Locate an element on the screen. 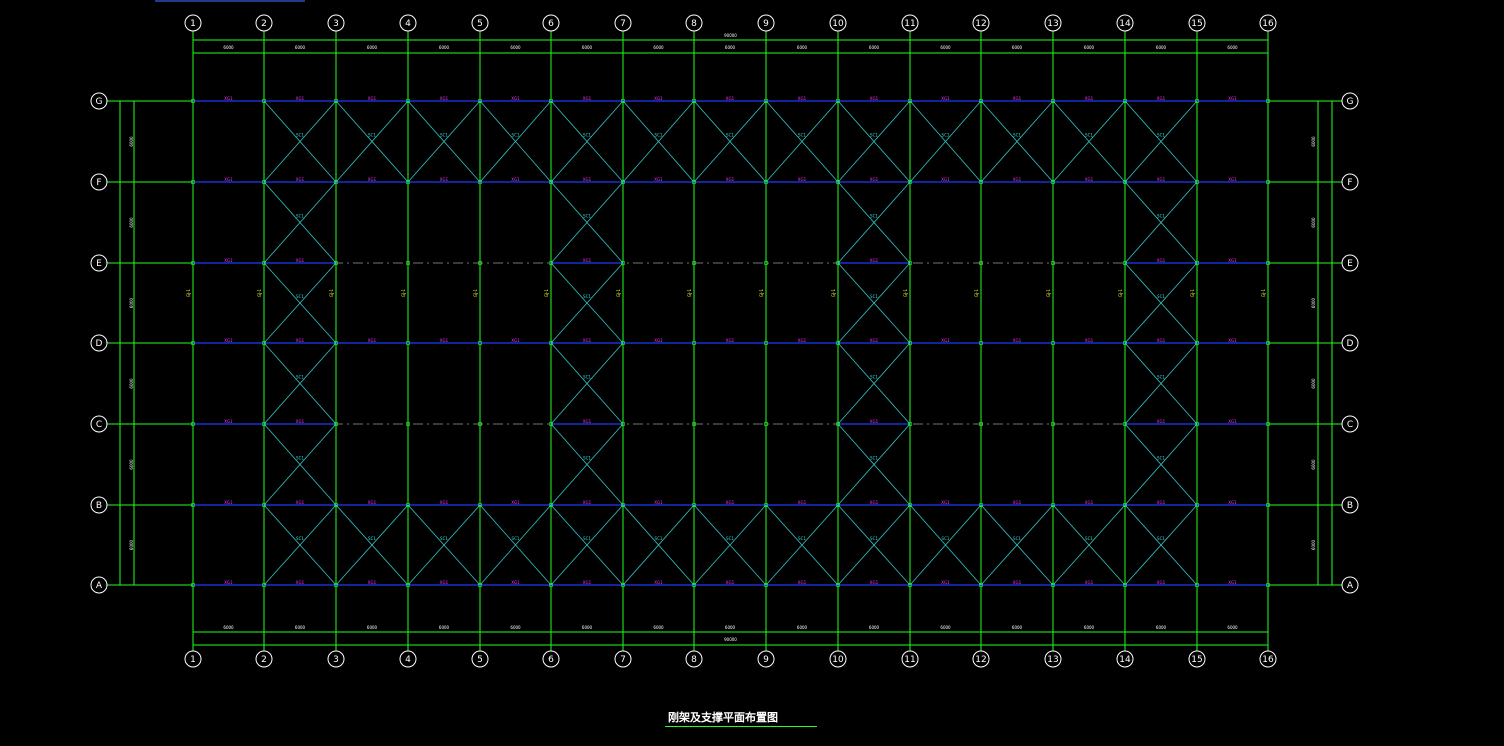  row-axis-bubble-right-label: G is located at coordinates (1350, 102).